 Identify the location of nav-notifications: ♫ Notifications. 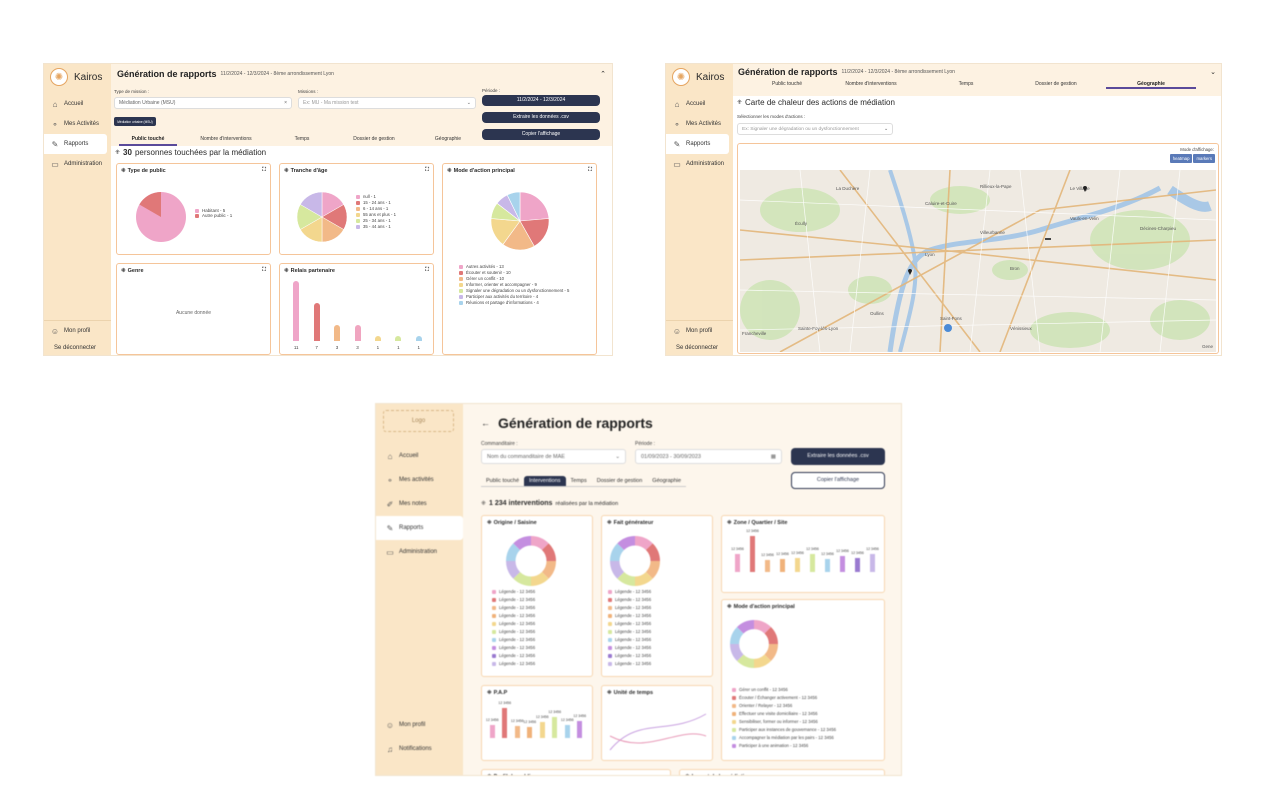
(419, 749).